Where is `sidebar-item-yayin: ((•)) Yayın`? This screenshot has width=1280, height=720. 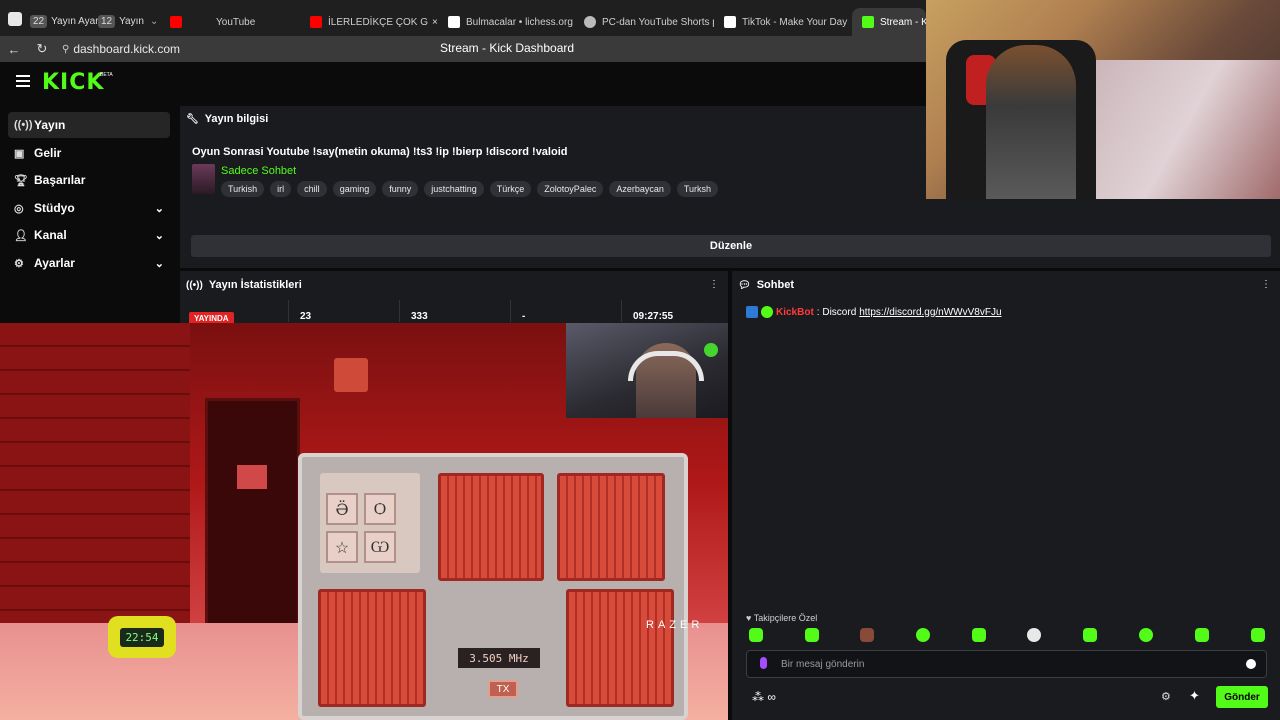 sidebar-item-yayin: ((•)) Yayın is located at coordinates (89, 125).